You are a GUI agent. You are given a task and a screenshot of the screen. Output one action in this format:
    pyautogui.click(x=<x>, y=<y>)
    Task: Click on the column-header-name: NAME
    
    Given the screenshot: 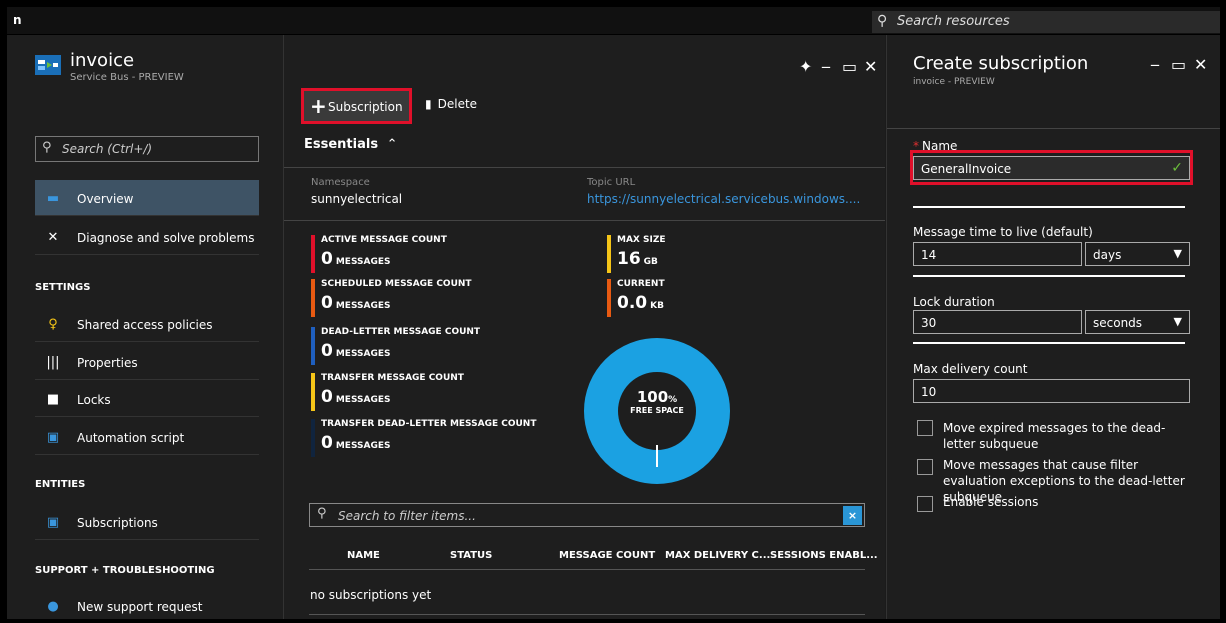 What is the action you would take?
    pyautogui.click(x=363, y=555)
    